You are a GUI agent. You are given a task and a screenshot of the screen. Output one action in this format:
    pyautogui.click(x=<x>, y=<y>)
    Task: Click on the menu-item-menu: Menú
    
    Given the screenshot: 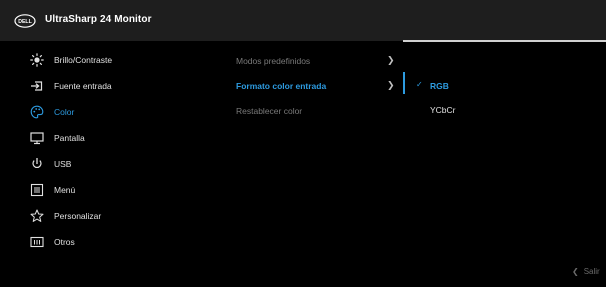 What is the action you would take?
    pyautogui.click(x=110, y=191)
    